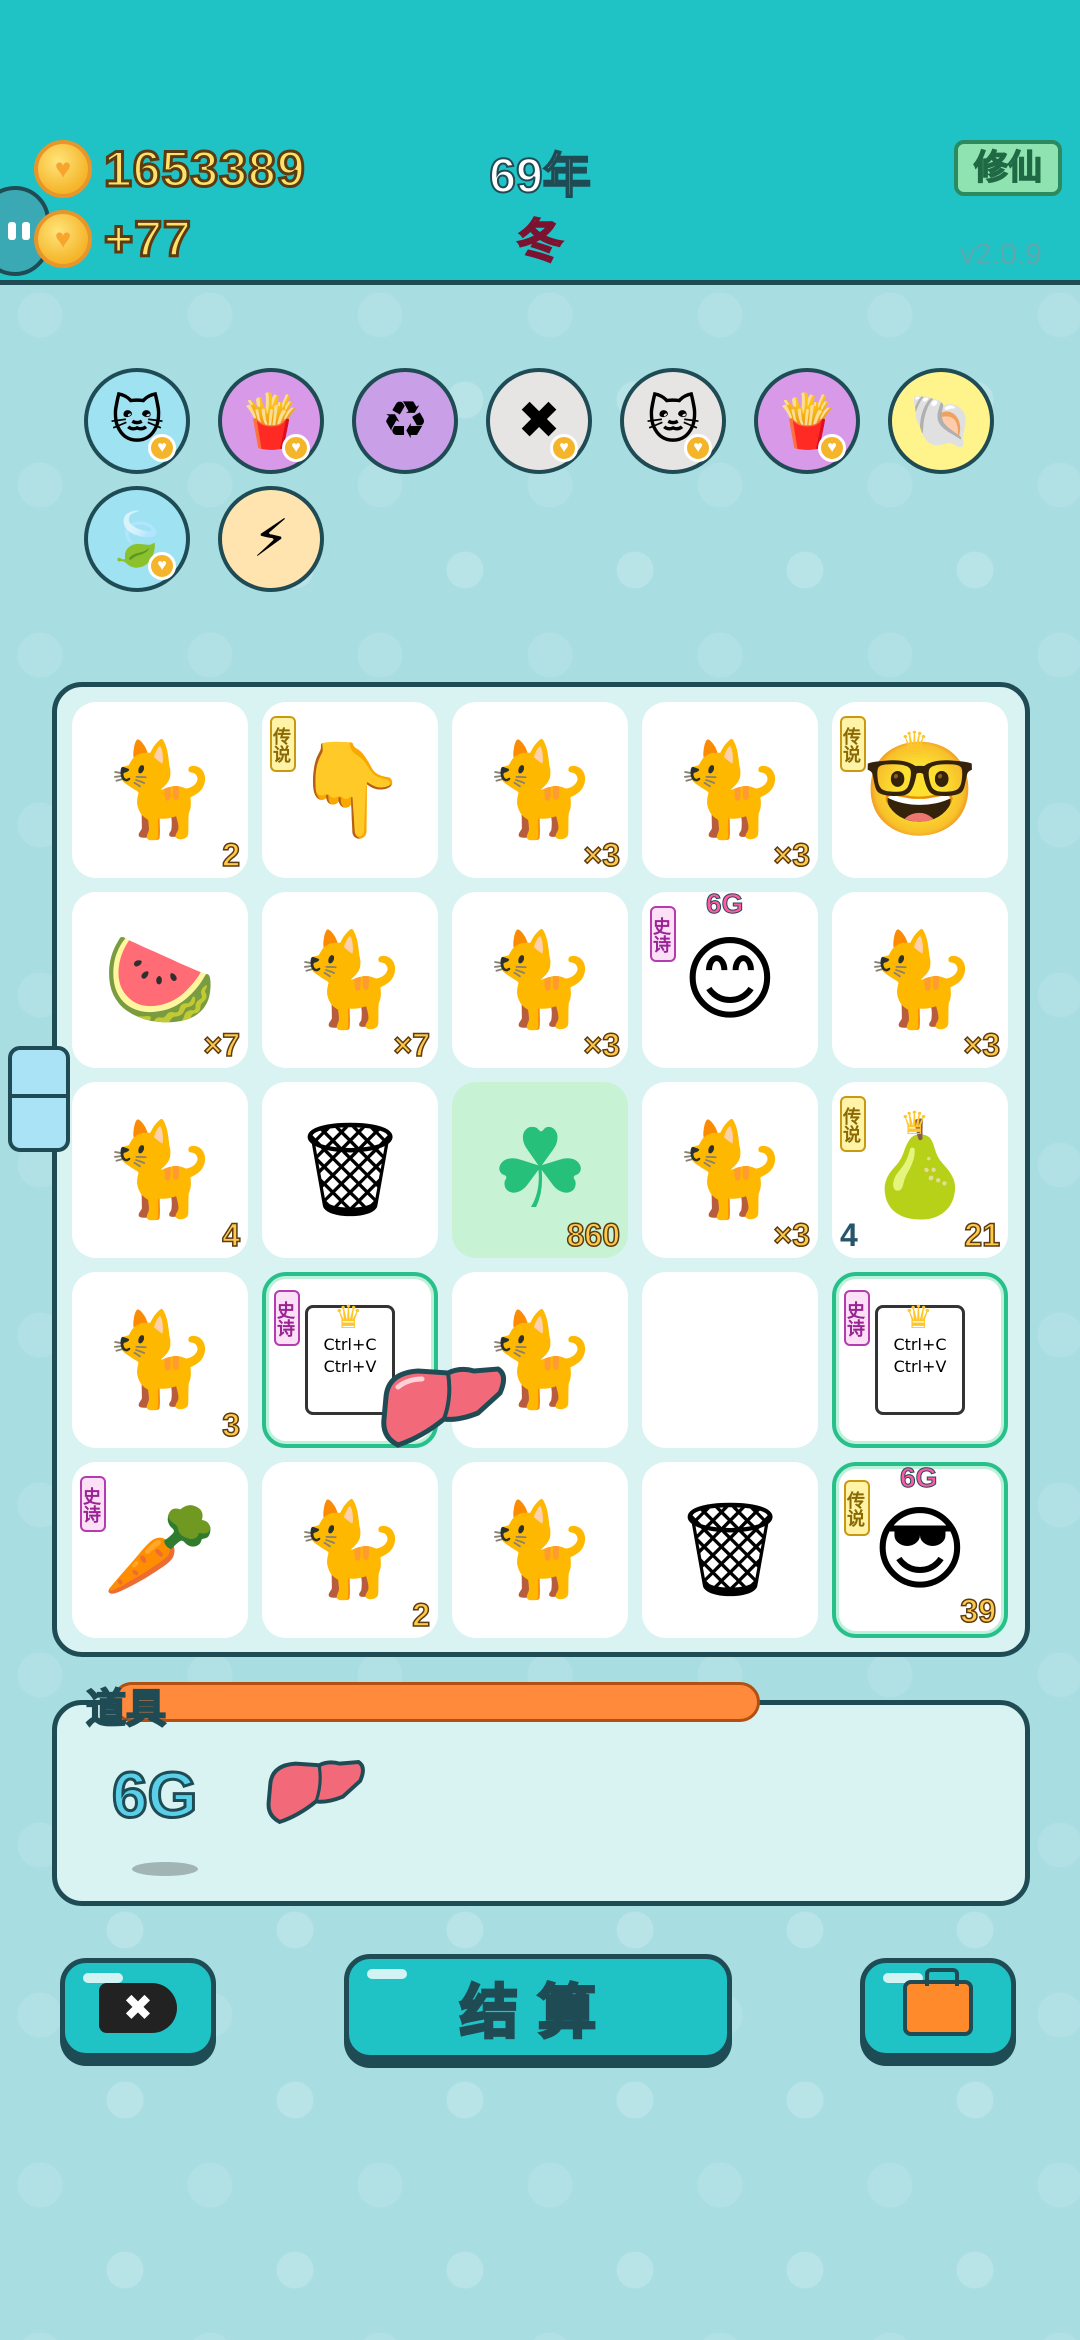 This screenshot has height=2340, width=1080. Describe the element at coordinates (316, 1792) in the screenshot. I see `liver-item-icon` at that location.